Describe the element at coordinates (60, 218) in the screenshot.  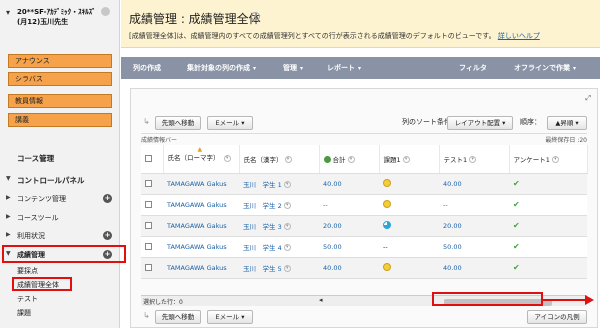
I see `nav-item-course-tools: ▶ コースツール` at that location.